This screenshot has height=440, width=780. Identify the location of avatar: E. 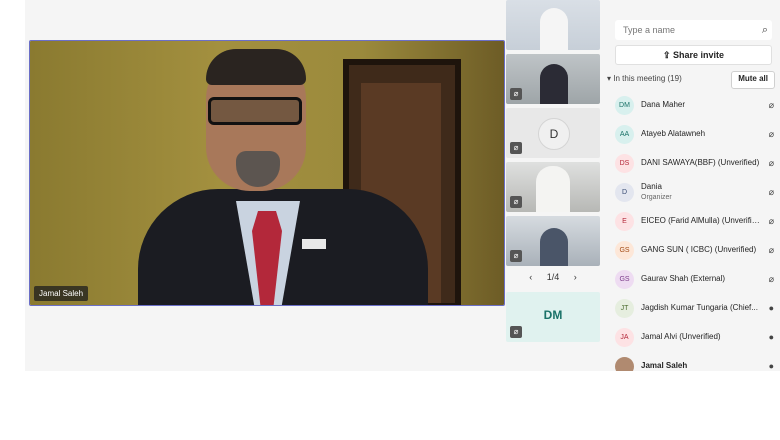
(624, 221).